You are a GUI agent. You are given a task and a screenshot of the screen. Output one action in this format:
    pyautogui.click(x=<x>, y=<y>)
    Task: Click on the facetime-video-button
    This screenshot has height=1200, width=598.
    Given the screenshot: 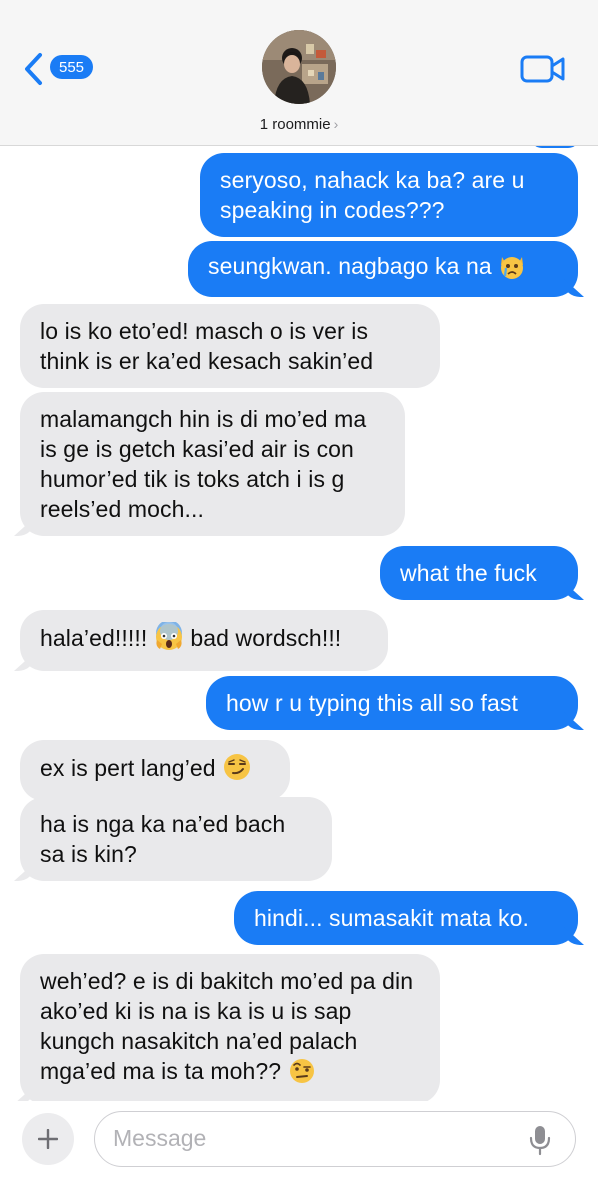 What is the action you would take?
    pyautogui.click(x=543, y=69)
    